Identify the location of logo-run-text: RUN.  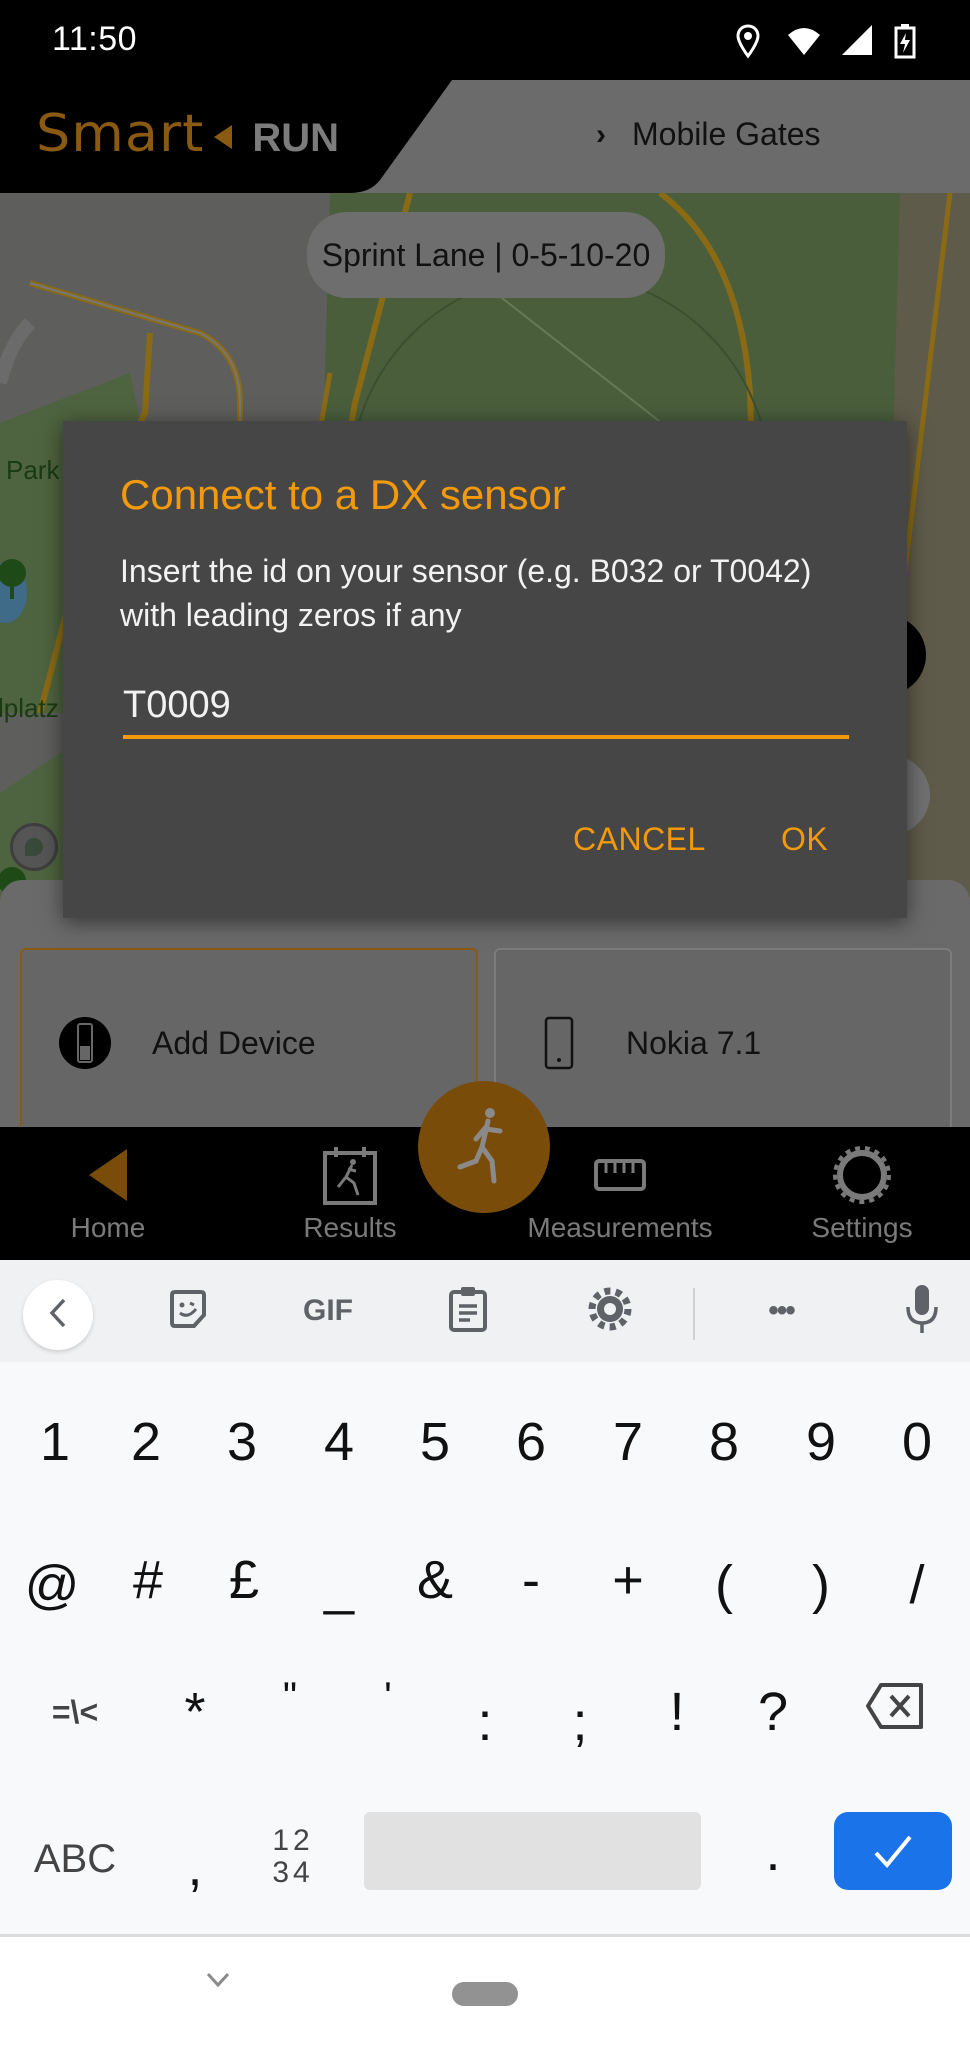
(296, 138).